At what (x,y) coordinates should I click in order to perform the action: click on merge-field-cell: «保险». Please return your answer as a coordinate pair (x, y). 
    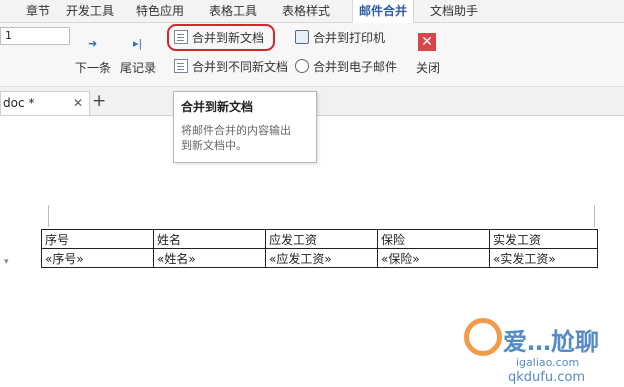
    Looking at the image, I should click on (433, 258).